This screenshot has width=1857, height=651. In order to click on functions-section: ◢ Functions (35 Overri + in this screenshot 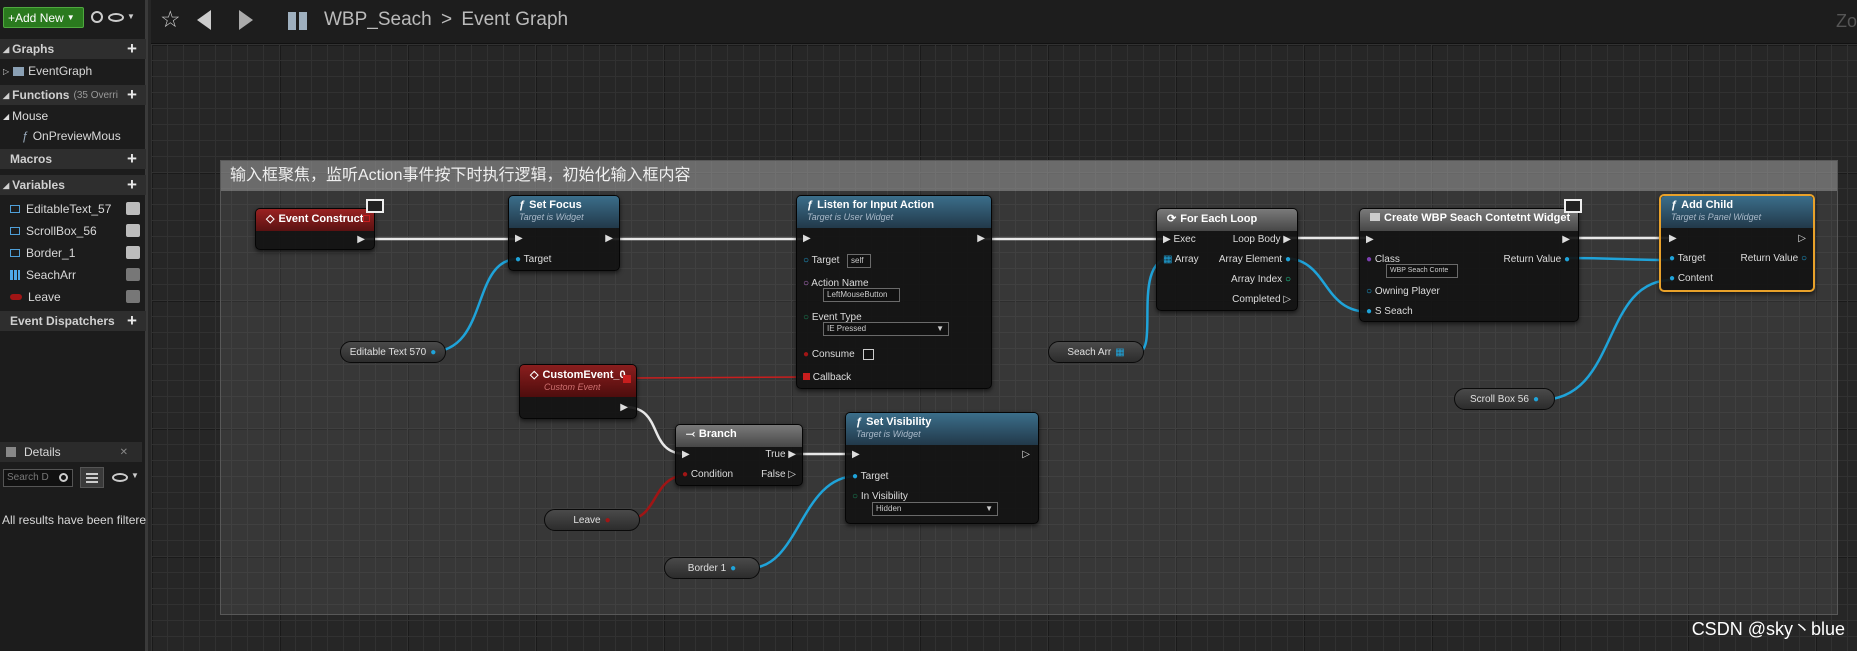, I will do `click(73, 95)`.